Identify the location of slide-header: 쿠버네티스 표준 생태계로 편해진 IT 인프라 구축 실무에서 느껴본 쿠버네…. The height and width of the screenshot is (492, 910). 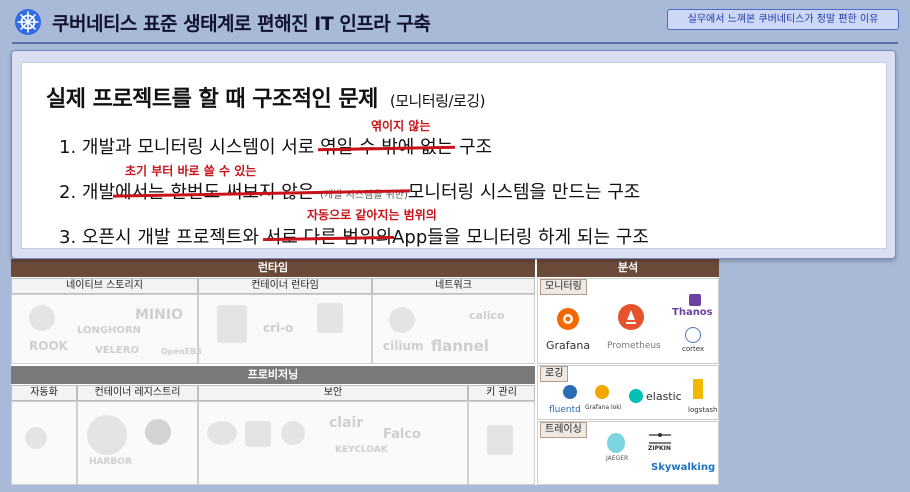
(455, 22).